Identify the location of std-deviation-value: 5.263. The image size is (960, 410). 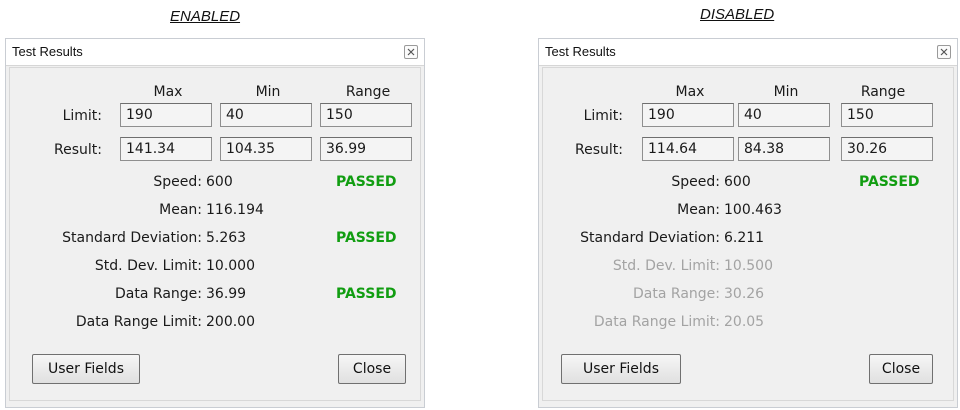
(226, 238).